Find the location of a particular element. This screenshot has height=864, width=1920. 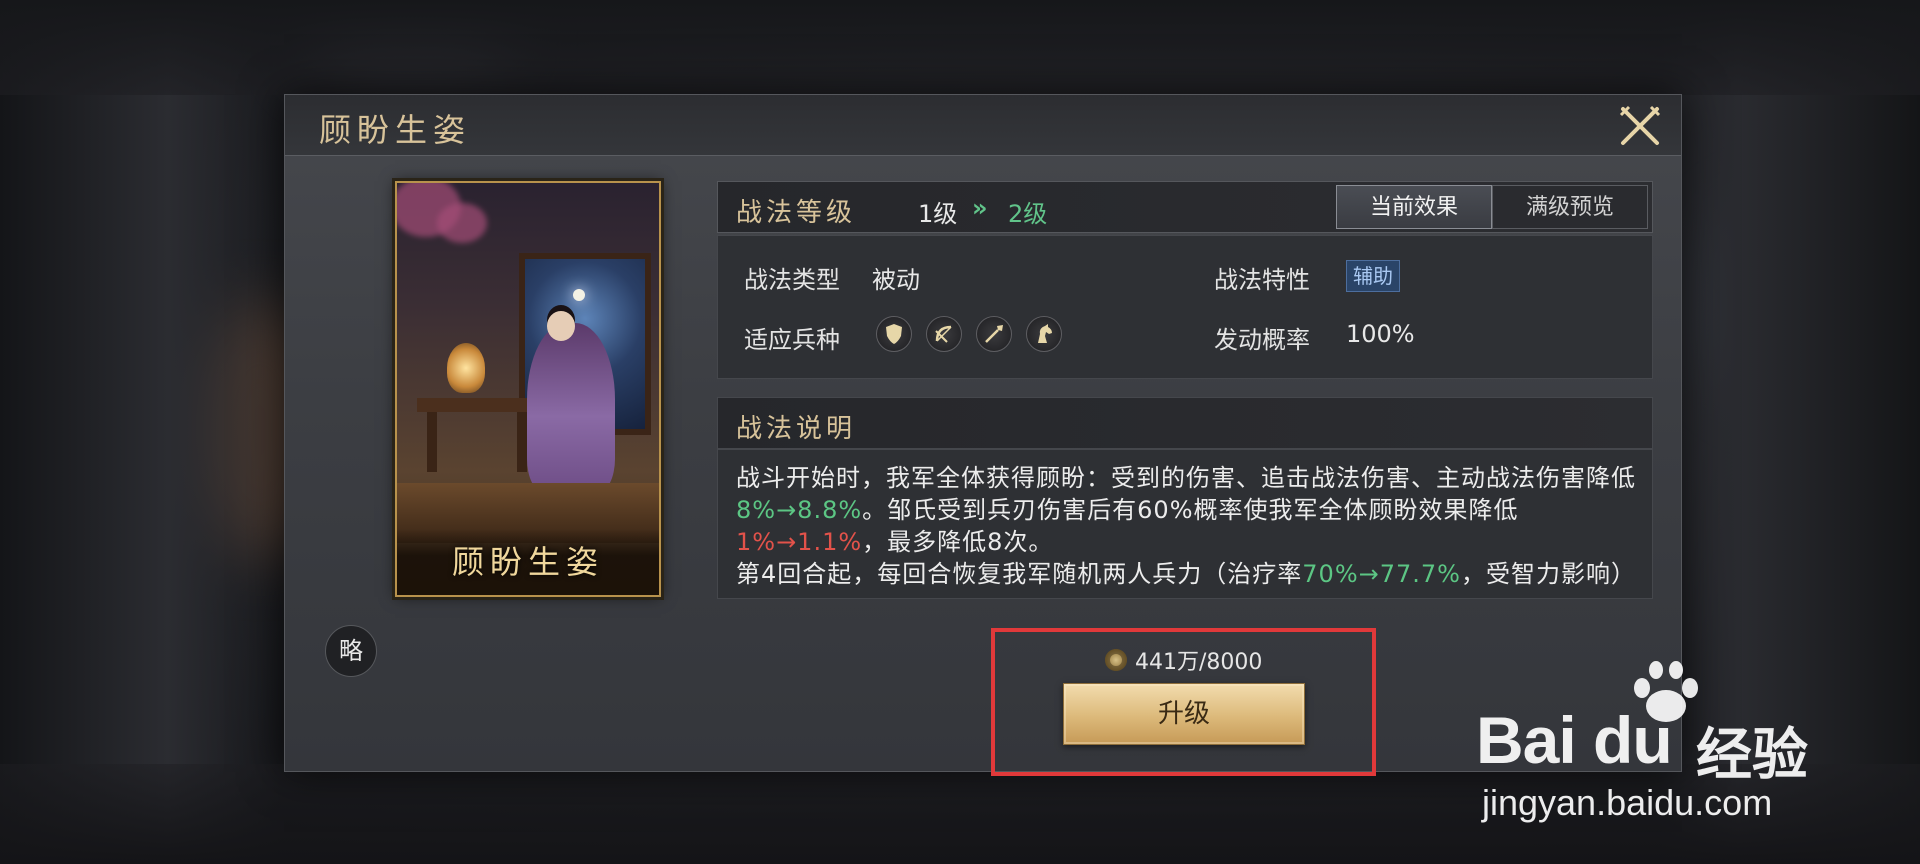

watermark-cn: 经验 is located at coordinates (1752, 755).